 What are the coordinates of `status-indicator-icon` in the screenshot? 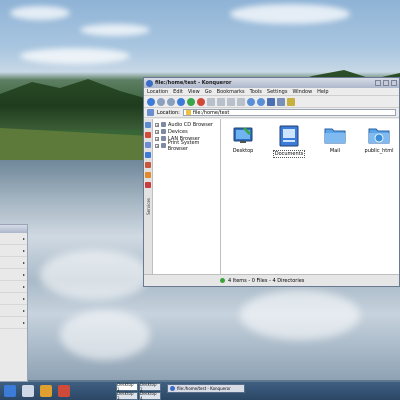 It's located at (222, 280).